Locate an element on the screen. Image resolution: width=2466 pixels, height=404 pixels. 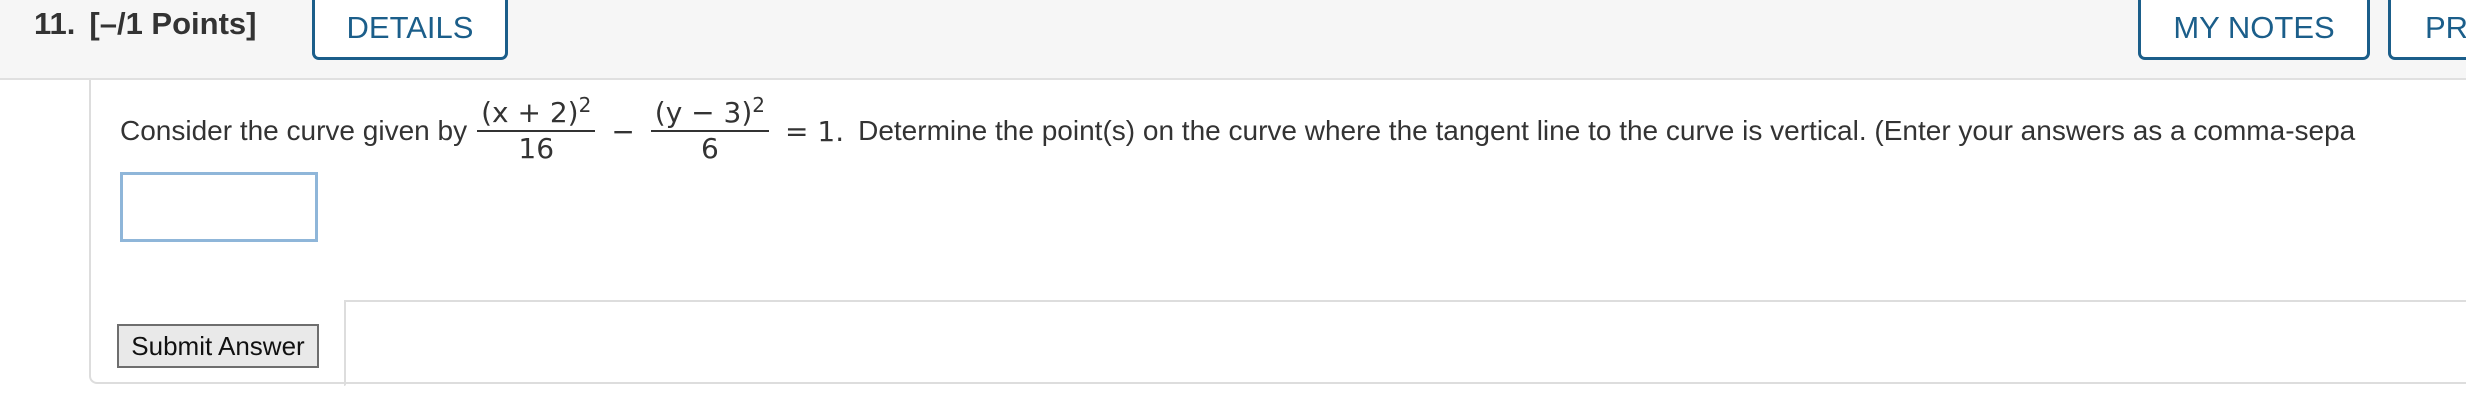
practice-button: PRA is located at coordinates (2427, 30).